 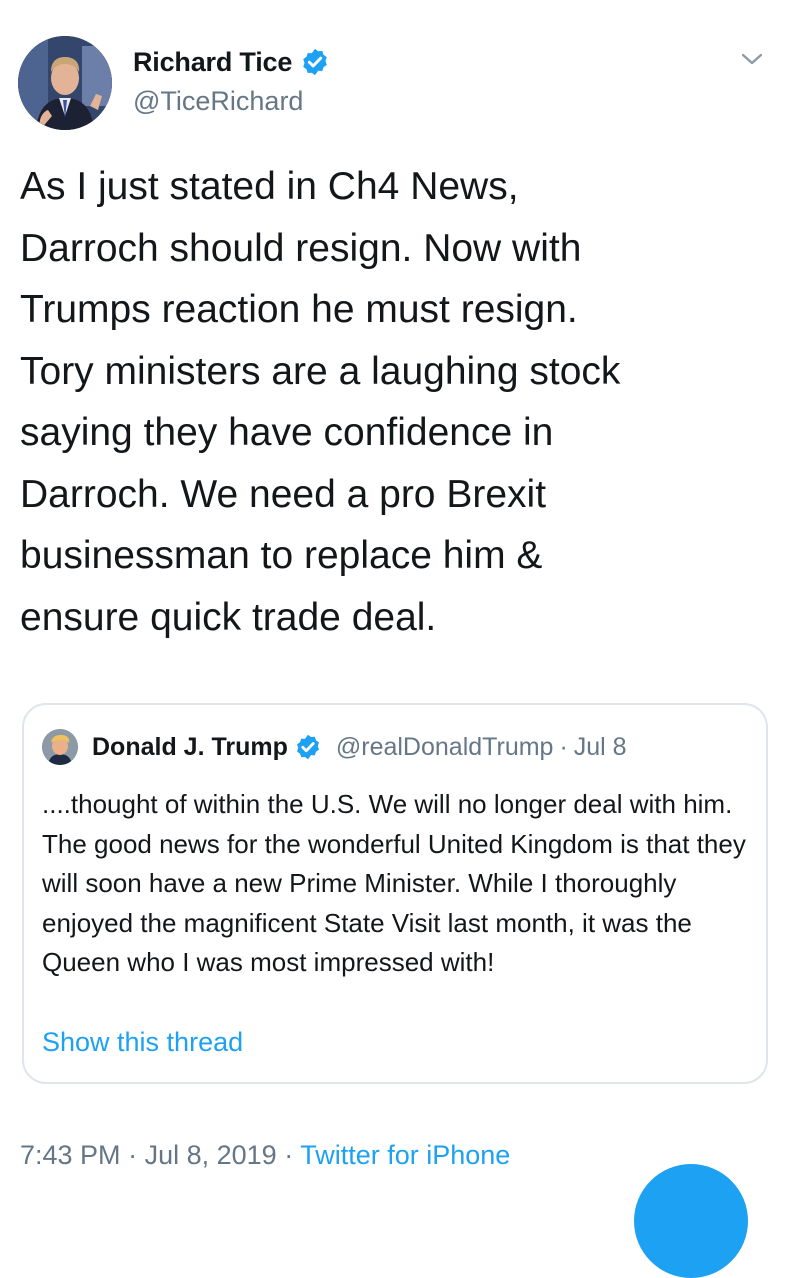 What do you see at coordinates (212, 62) in the screenshot?
I see `author-name: Richard Tice` at bounding box center [212, 62].